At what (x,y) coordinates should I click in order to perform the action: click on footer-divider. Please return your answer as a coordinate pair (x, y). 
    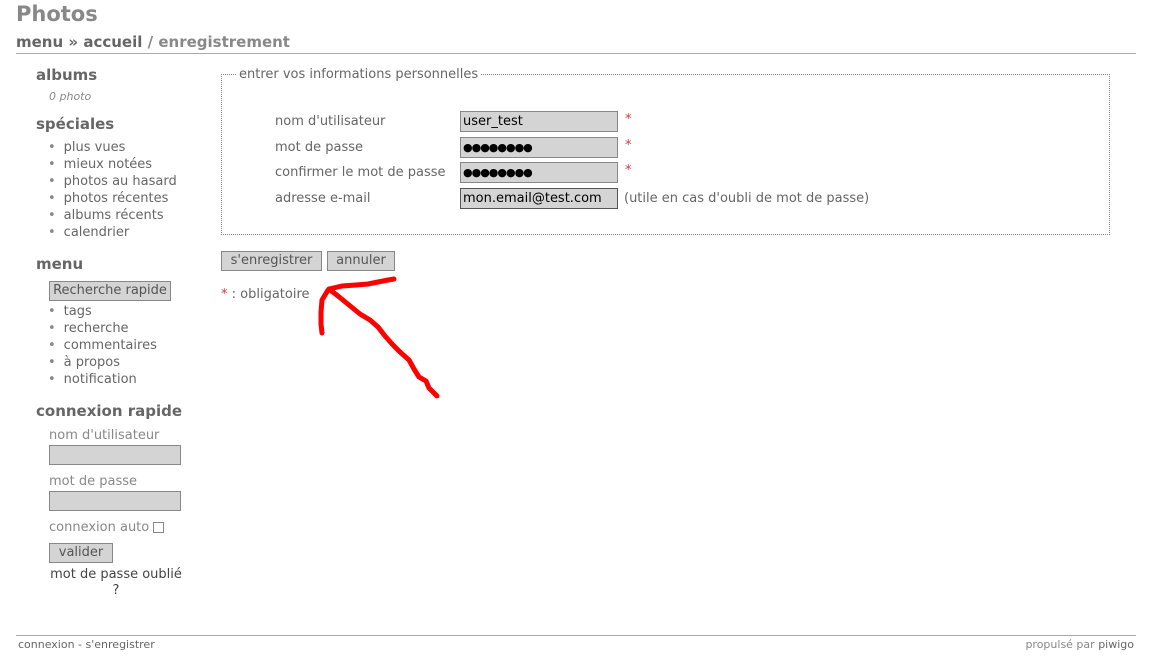
    Looking at the image, I should click on (576, 635).